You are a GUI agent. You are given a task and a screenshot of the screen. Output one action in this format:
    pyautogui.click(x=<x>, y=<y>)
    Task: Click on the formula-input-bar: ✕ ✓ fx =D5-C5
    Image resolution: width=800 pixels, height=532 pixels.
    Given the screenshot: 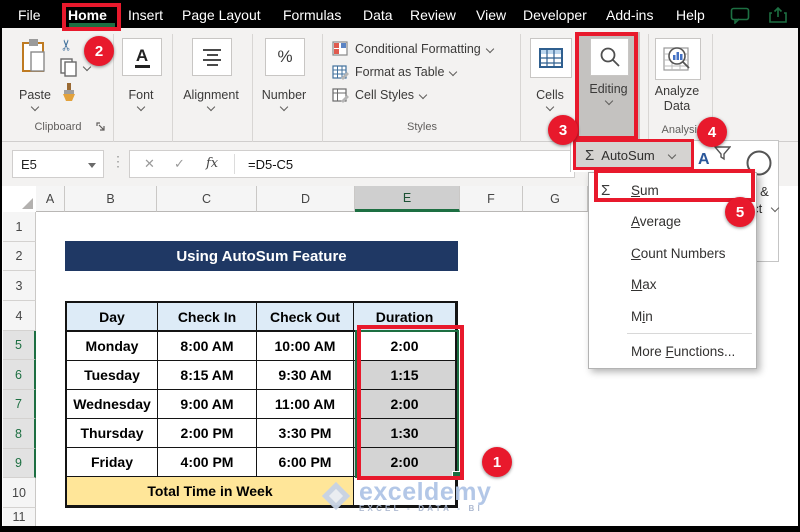 What is the action you would take?
    pyautogui.click(x=352, y=164)
    